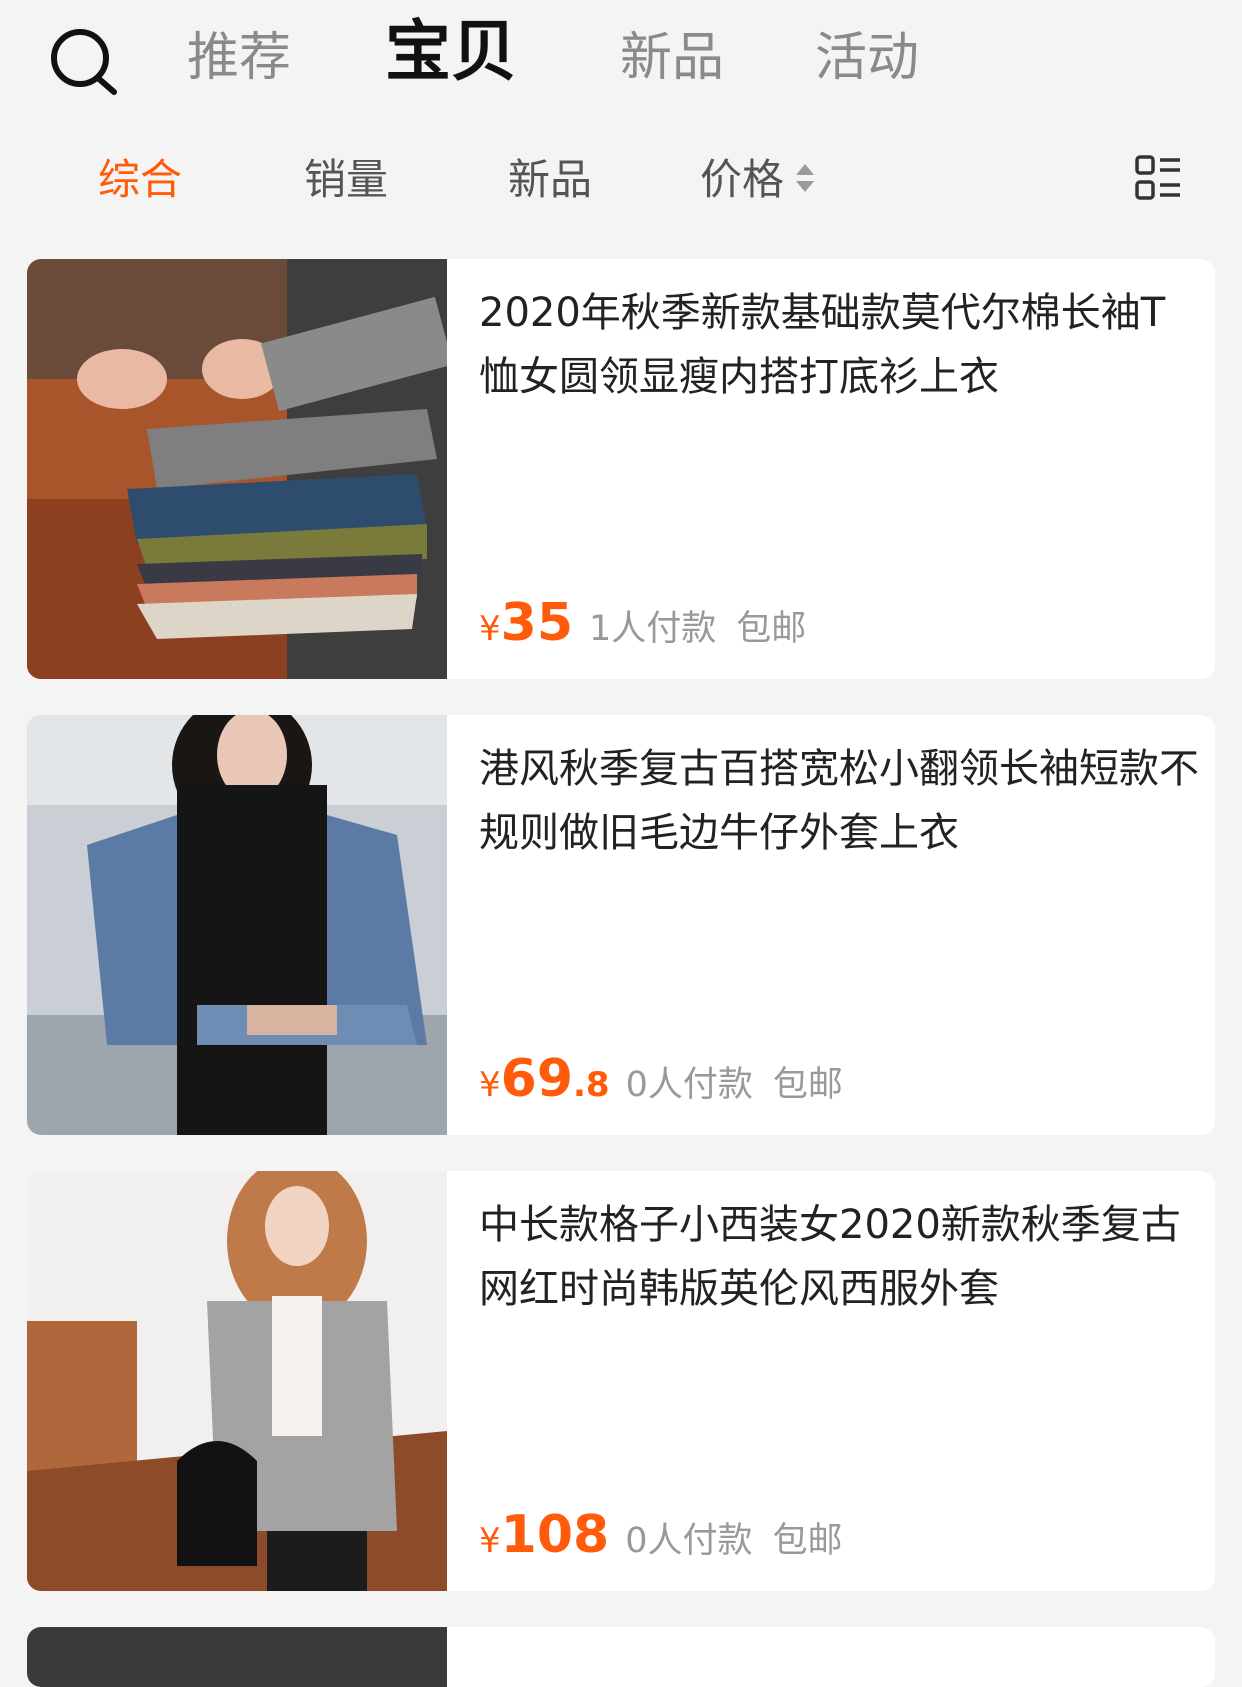 This screenshot has height=1687, width=1242. Describe the element at coordinates (867, 58) in the screenshot. I see `tab-activity: 活动` at that location.